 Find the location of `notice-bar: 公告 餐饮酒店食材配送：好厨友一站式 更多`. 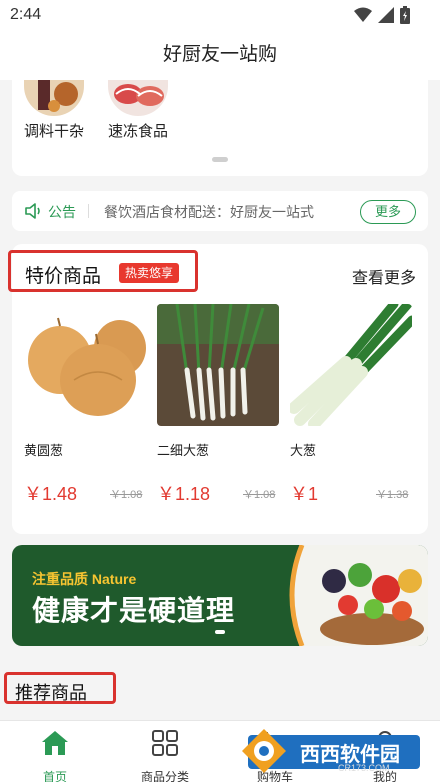

notice-bar: 公告 餐饮酒店食材配送：好厨友一站式 更多 is located at coordinates (220, 211).